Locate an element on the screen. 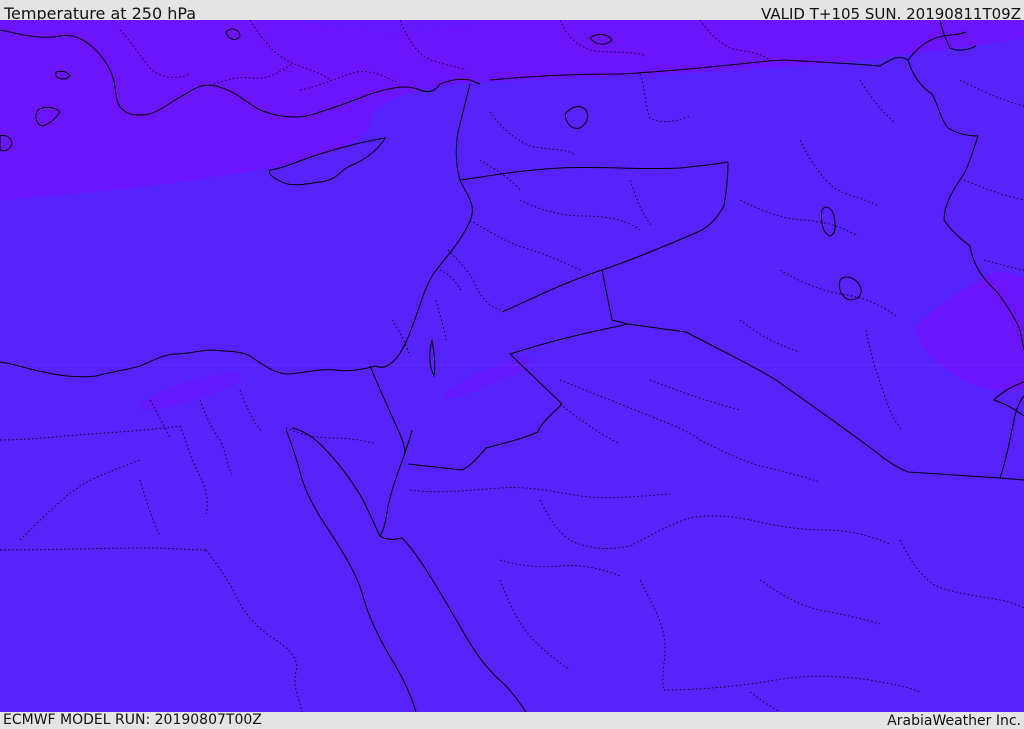 The image size is (1024, 729). credit-label: ArabiaWeather Inc. is located at coordinates (954, 721).